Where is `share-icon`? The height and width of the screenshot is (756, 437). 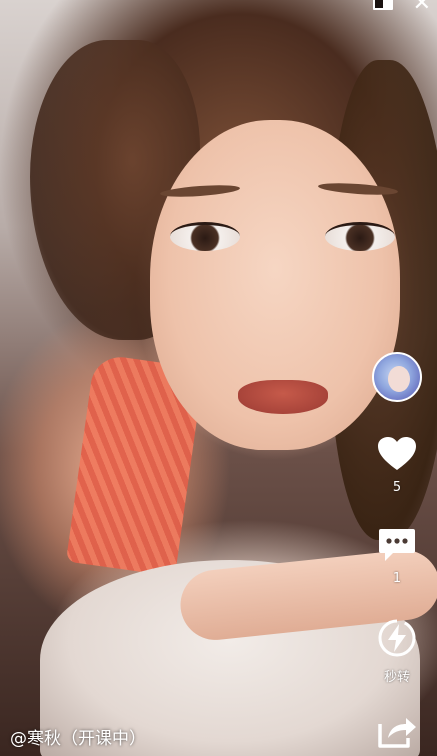
share-icon is located at coordinates (397, 731).